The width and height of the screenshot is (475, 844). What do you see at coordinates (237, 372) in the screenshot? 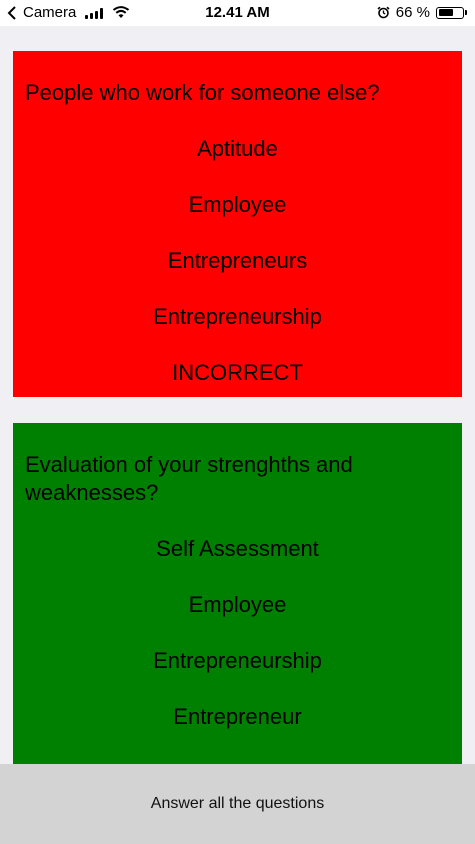
I see `result-label: INCORRECT` at bounding box center [237, 372].